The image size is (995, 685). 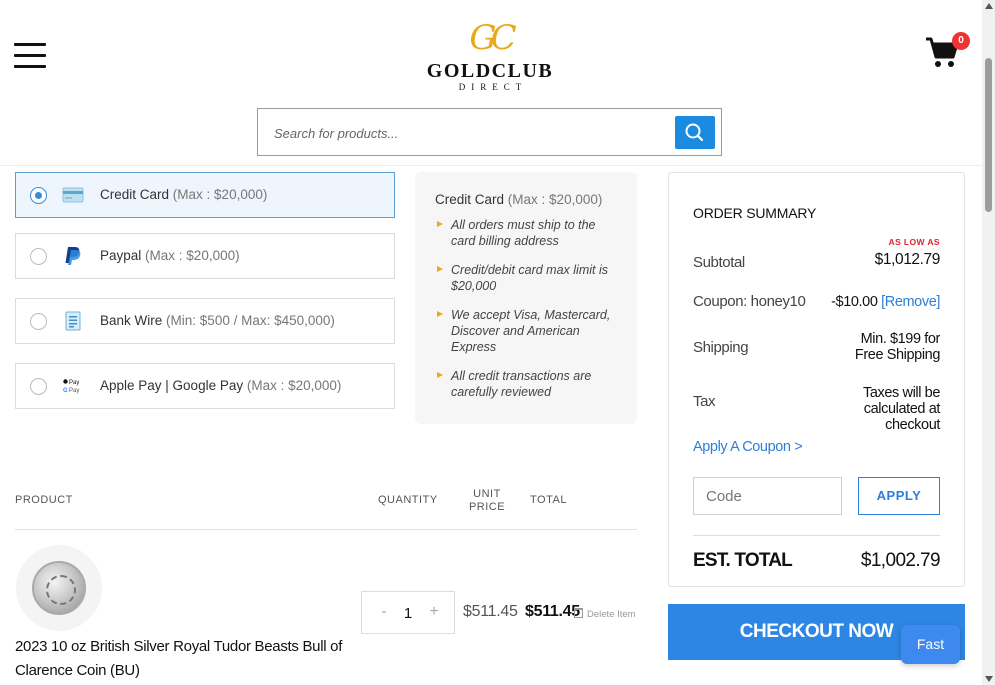 What do you see at coordinates (989, 679) in the screenshot?
I see `scroll-down-arrow-icon` at bounding box center [989, 679].